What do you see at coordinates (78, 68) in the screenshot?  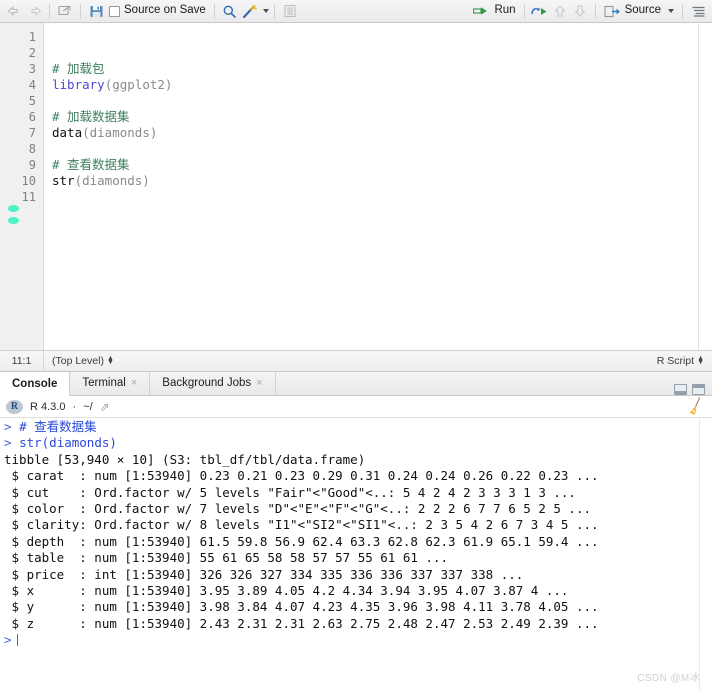 I see `code-token: # 加载包` at bounding box center [78, 68].